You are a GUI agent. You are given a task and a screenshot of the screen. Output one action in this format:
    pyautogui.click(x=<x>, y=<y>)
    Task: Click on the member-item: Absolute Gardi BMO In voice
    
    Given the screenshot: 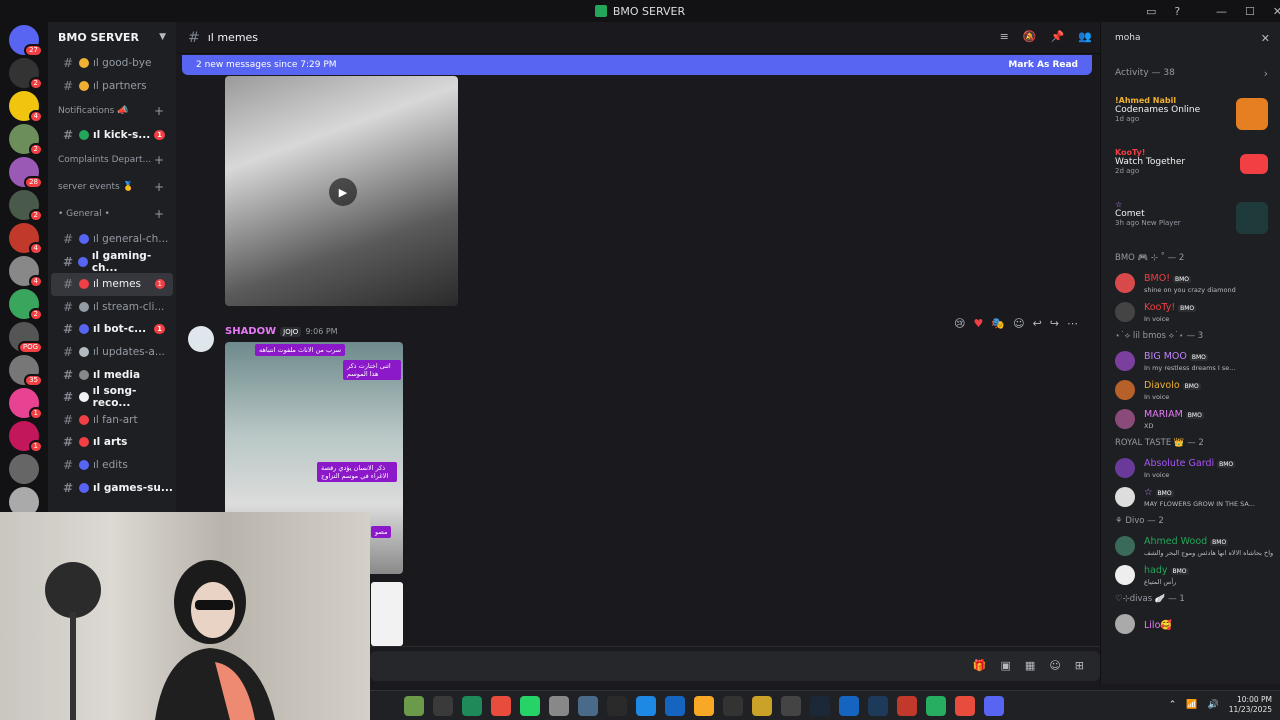 What is the action you would take?
    pyautogui.click(x=1190, y=467)
    